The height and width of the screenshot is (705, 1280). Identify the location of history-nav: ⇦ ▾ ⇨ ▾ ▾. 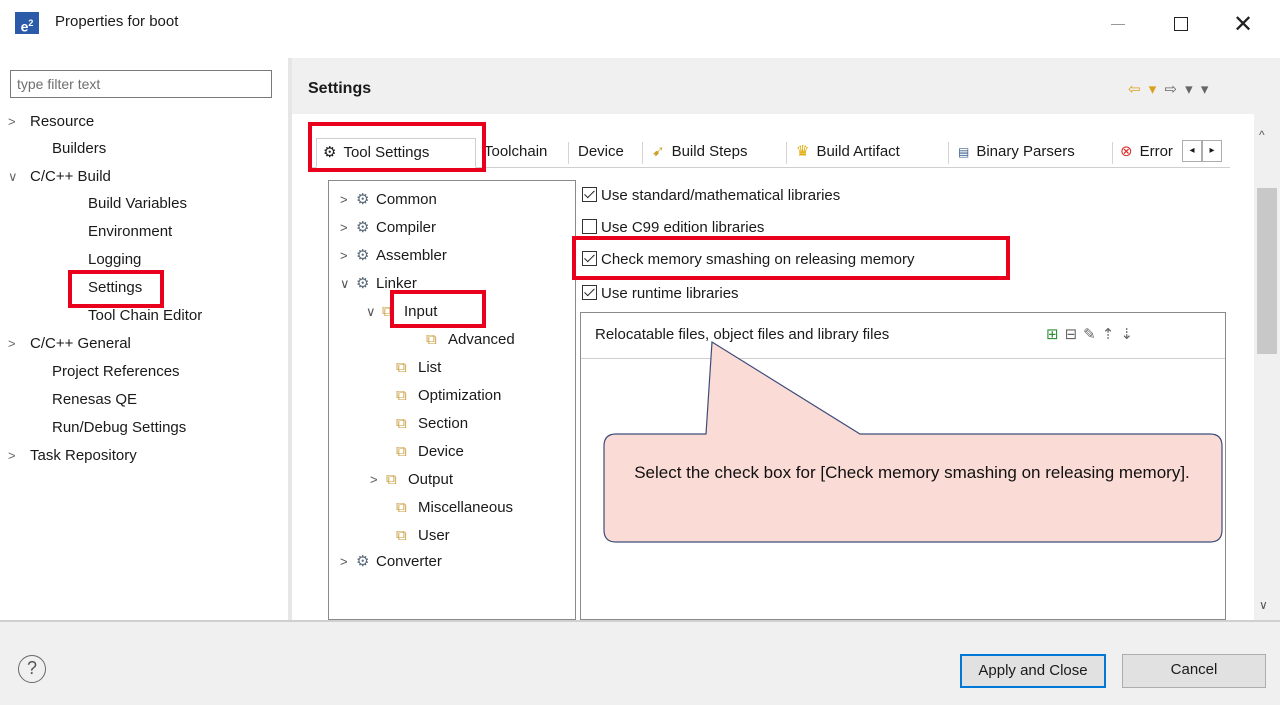
(1169, 89).